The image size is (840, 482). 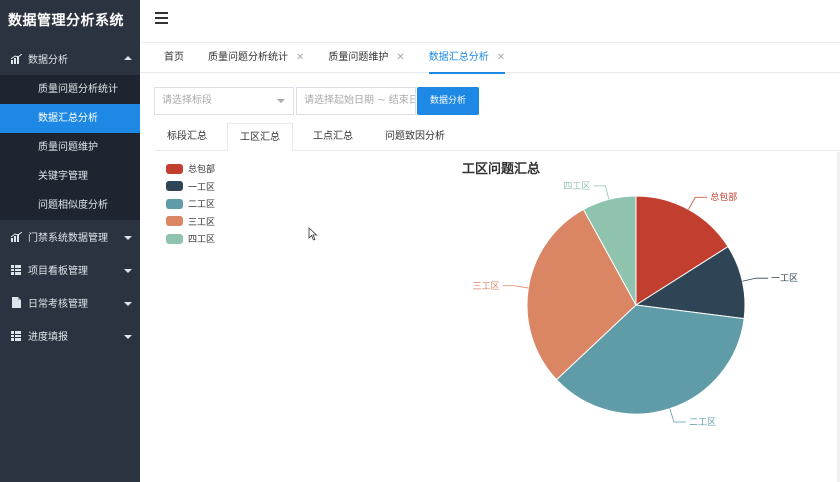 I want to click on section-select-placeholder: 请选择标段, so click(x=187, y=100).